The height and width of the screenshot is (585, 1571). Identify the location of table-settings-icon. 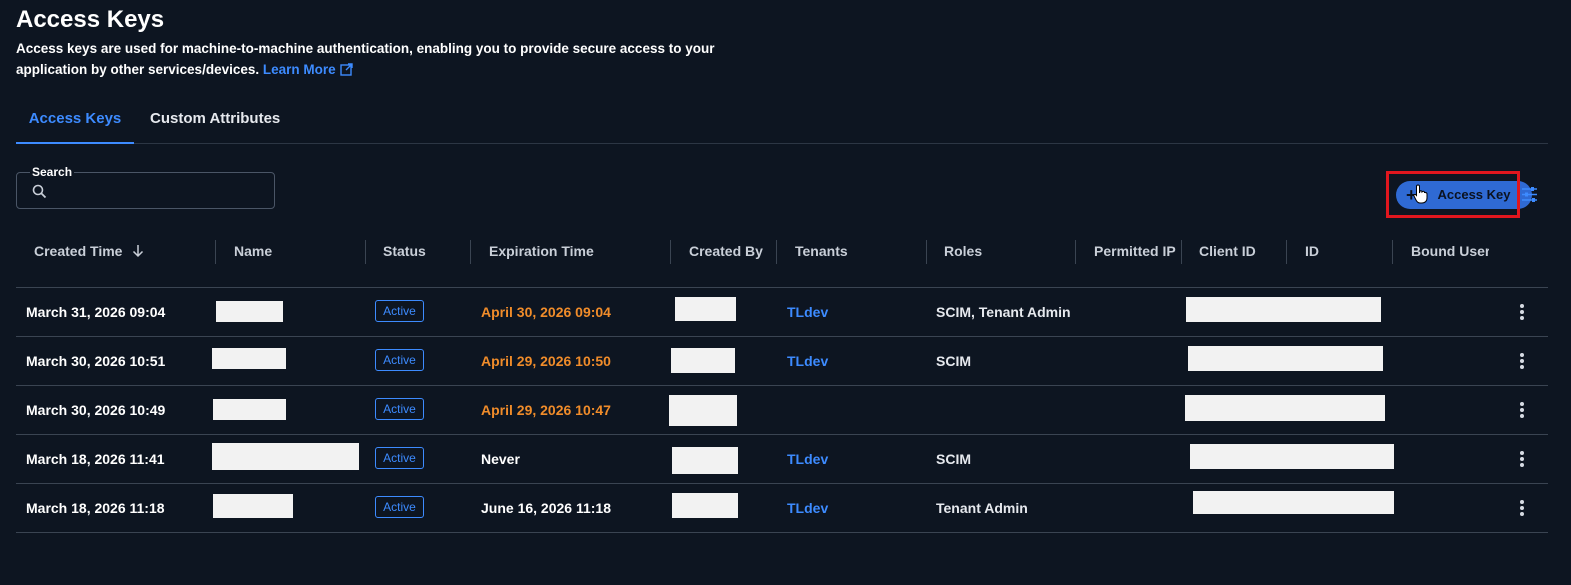
(1529, 194).